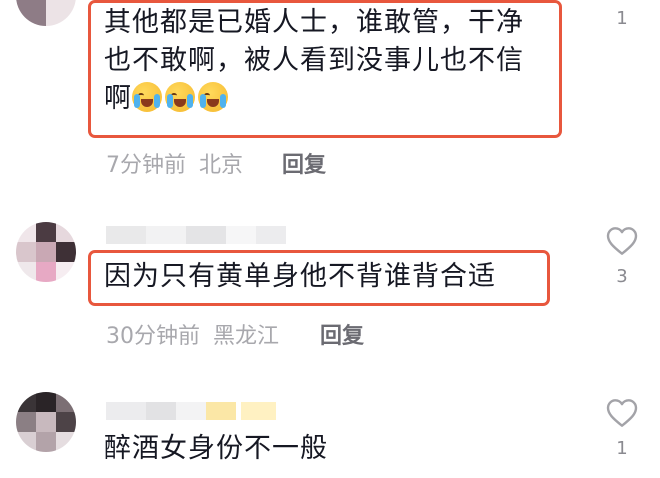 This screenshot has width=660, height=478. I want to click on comment-text: 醉酒女身份不一般, so click(216, 448).